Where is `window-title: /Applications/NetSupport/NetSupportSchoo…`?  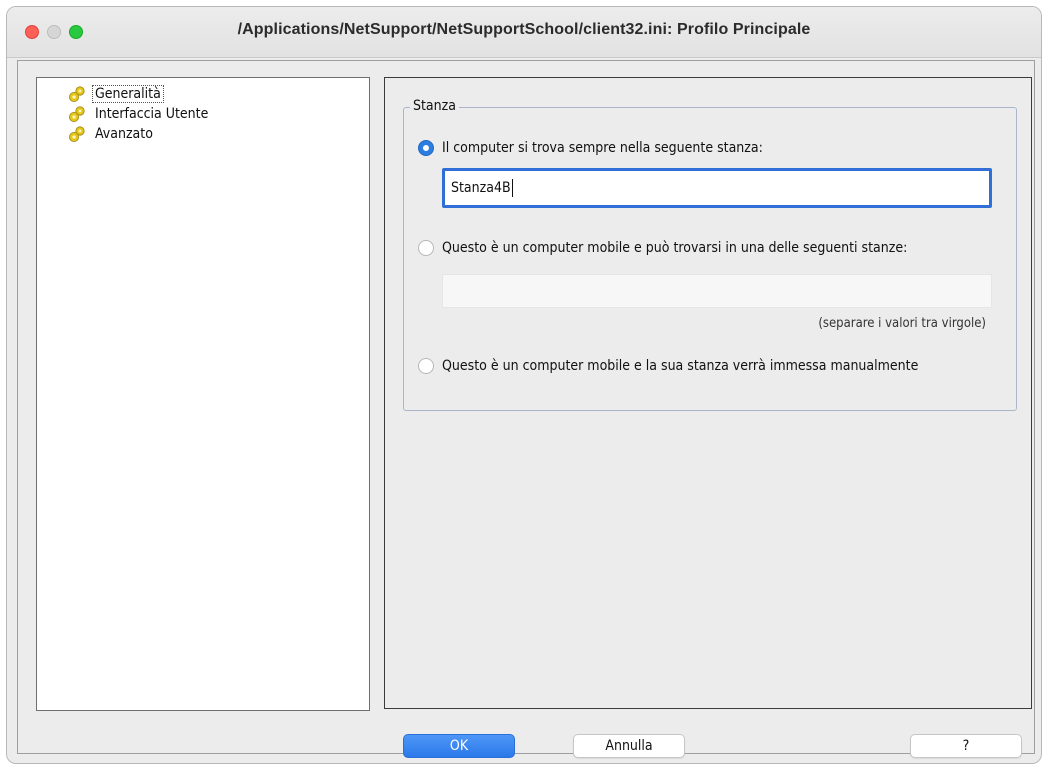 window-title: /Applications/NetSupport/NetSupportSchoo… is located at coordinates (524, 29).